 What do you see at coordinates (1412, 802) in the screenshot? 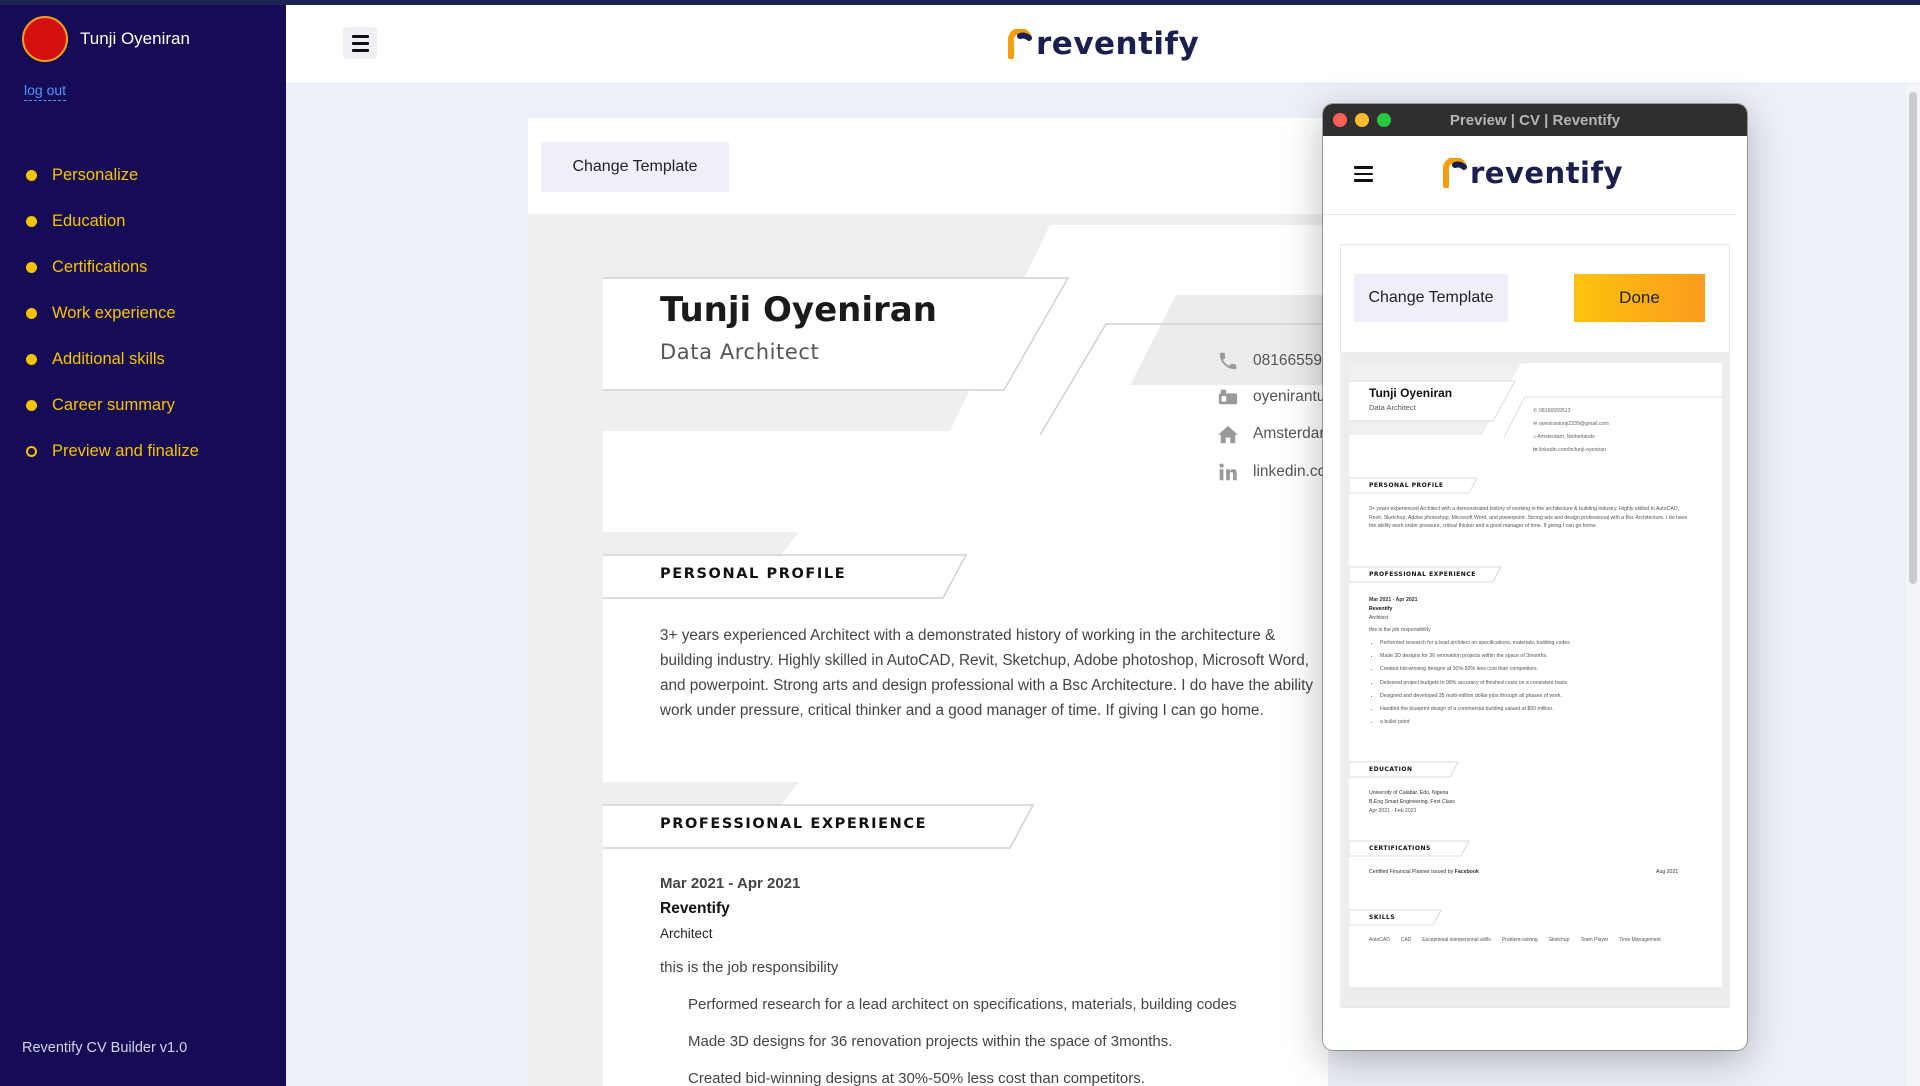
I see `preview-education-degree: B.Eng Smart Engineering, First Class` at bounding box center [1412, 802].